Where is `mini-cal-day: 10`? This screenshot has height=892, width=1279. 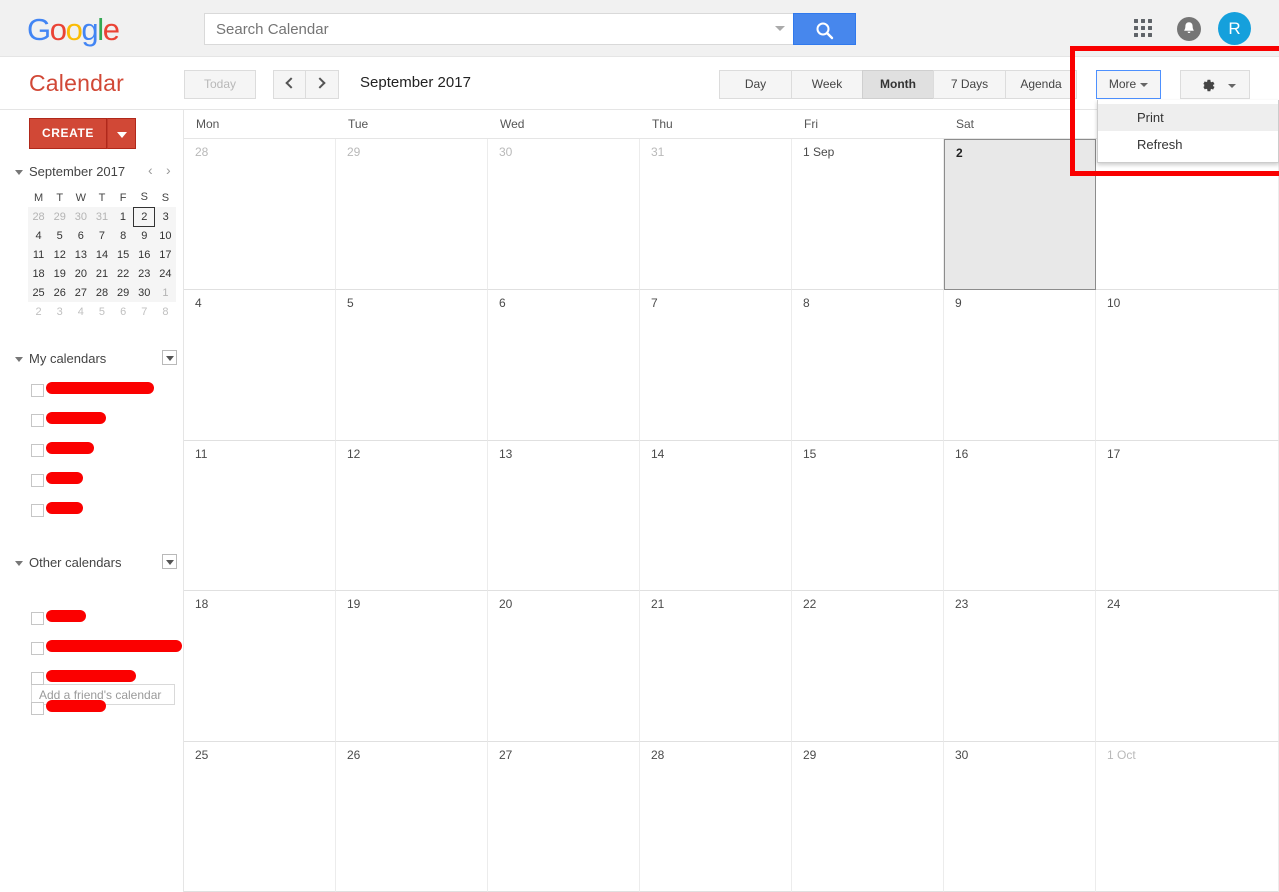
mini-cal-day: 10 is located at coordinates (165, 235).